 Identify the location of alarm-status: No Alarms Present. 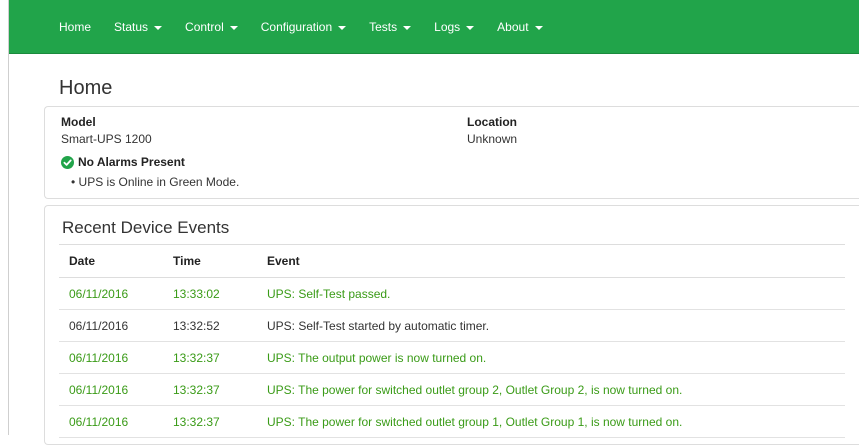
(123, 162).